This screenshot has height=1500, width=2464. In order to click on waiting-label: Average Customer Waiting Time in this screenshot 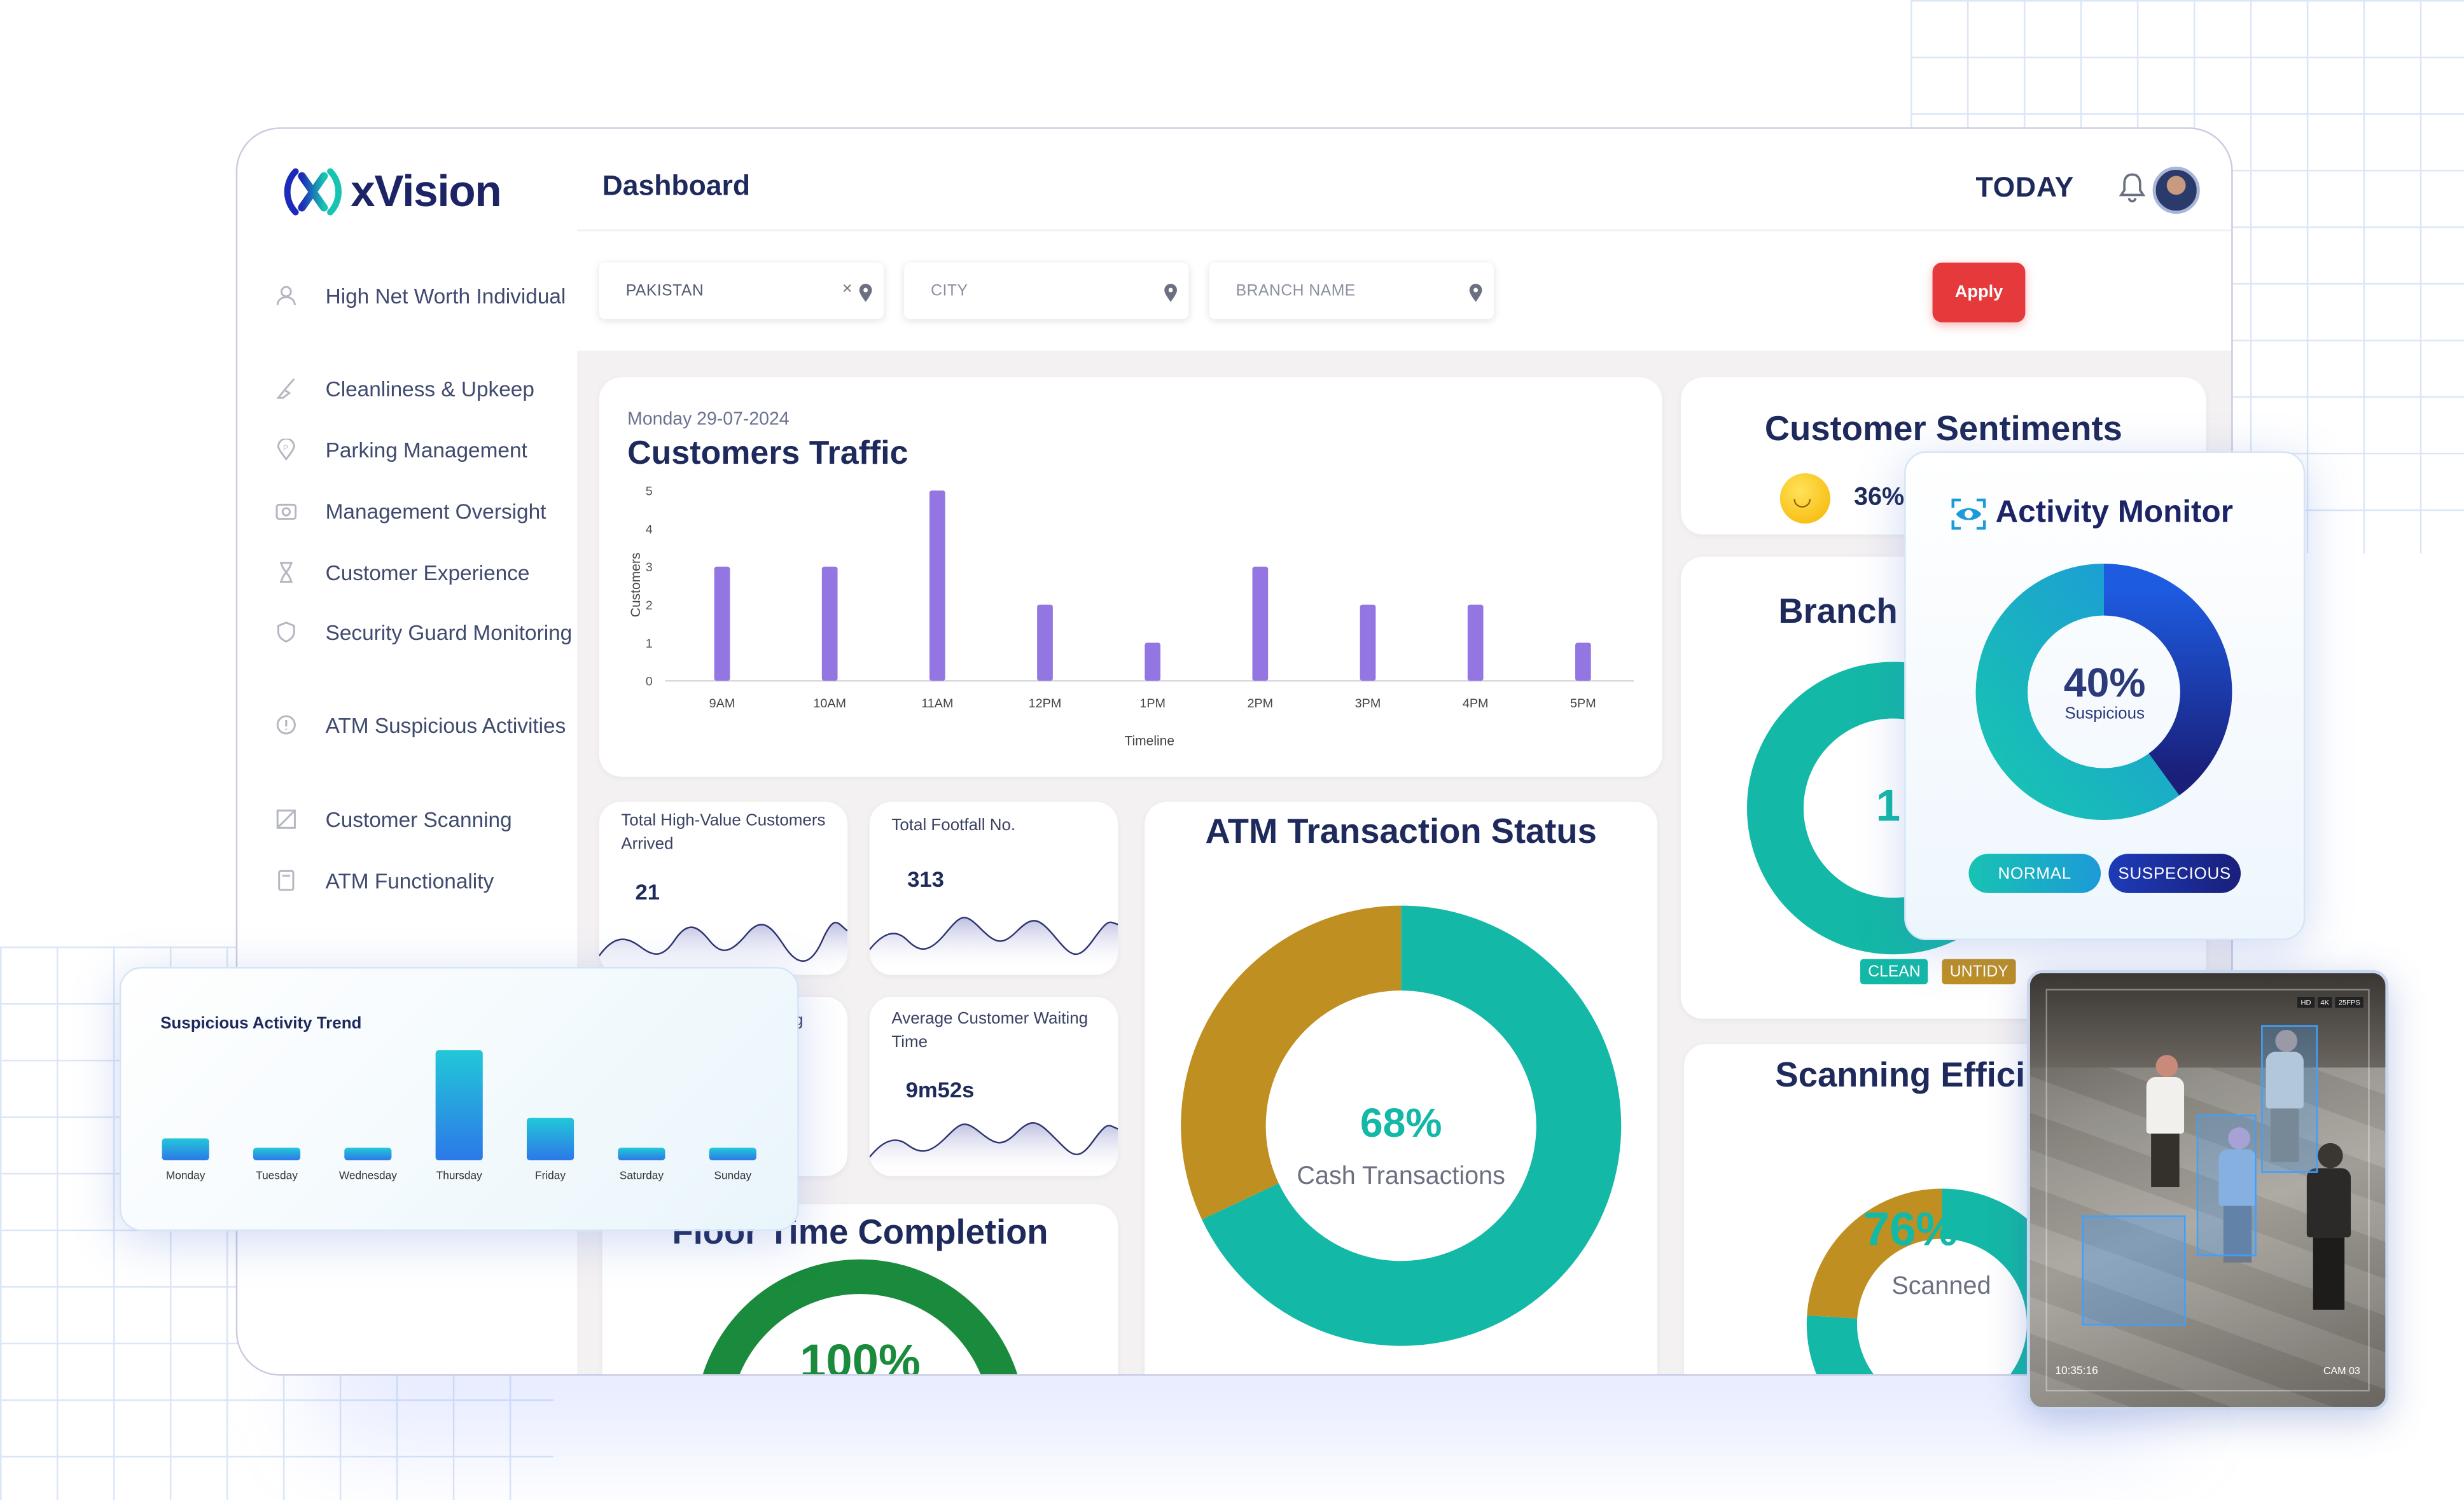, I will do `click(990, 1031)`.